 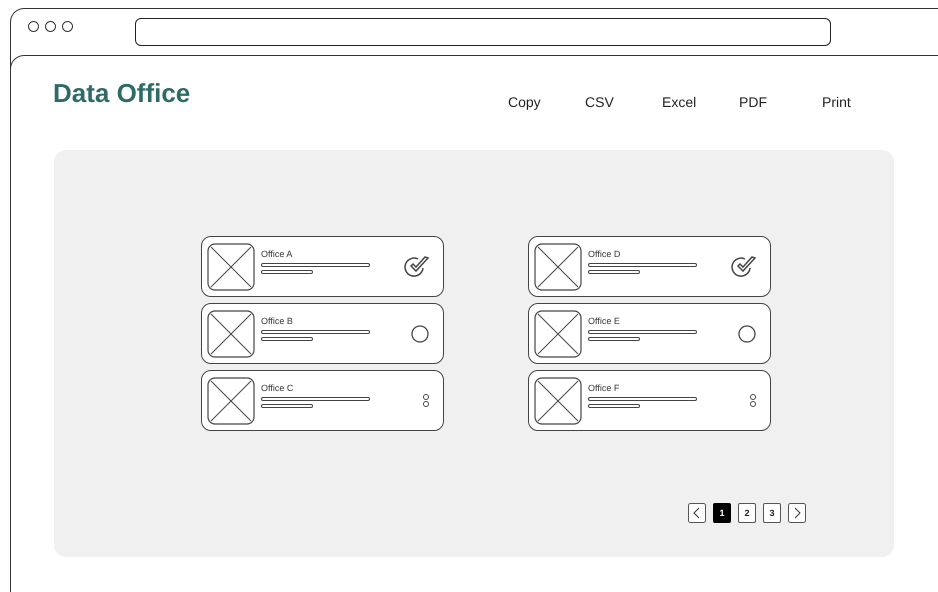 I want to click on page-button: 2, so click(x=747, y=513).